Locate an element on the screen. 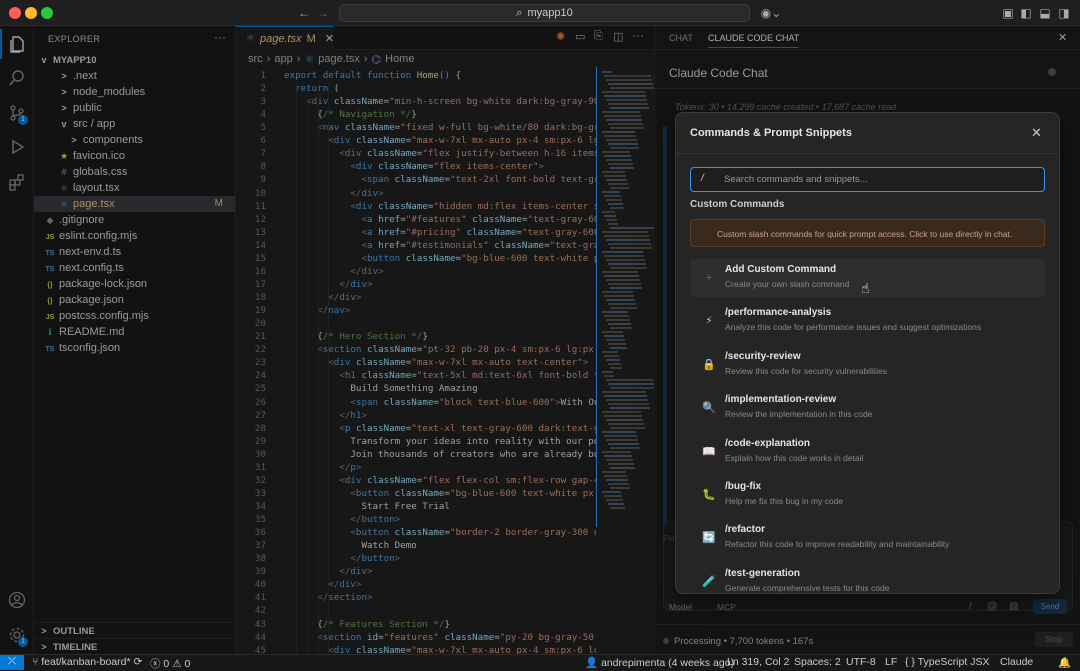  language-mode: { } TypeScript JSX is located at coordinates (947, 662).